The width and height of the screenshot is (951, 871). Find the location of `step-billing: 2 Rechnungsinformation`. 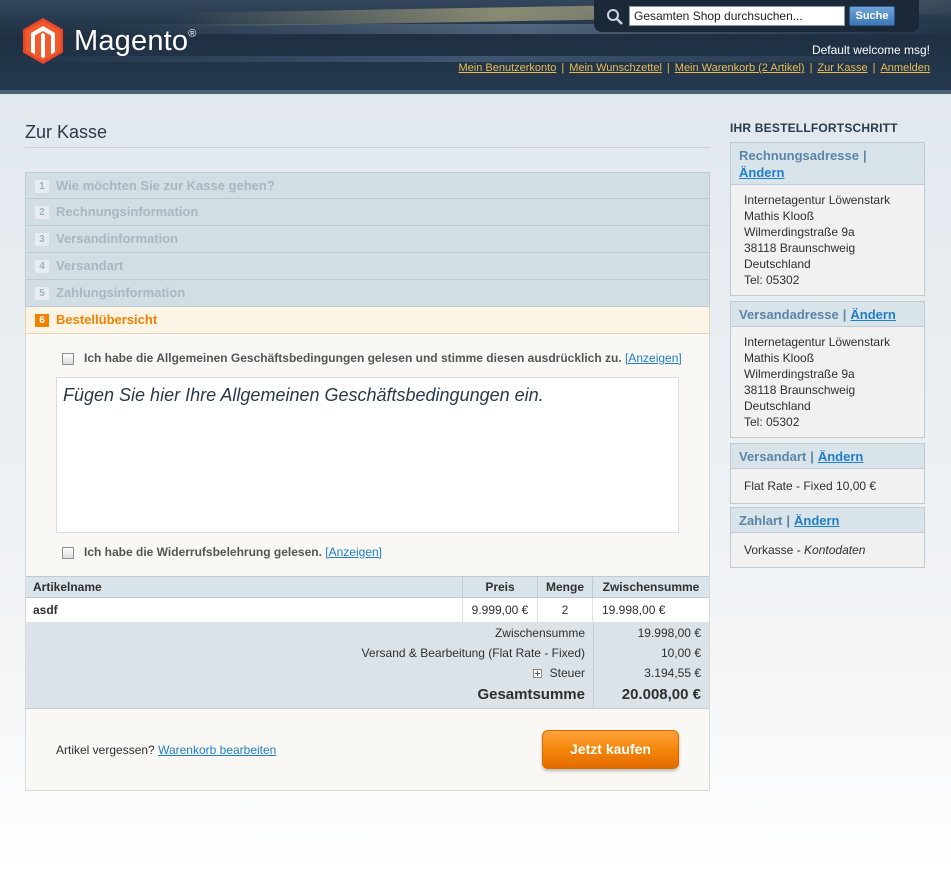

step-billing: 2 Rechnungsinformation is located at coordinates (367, 212).